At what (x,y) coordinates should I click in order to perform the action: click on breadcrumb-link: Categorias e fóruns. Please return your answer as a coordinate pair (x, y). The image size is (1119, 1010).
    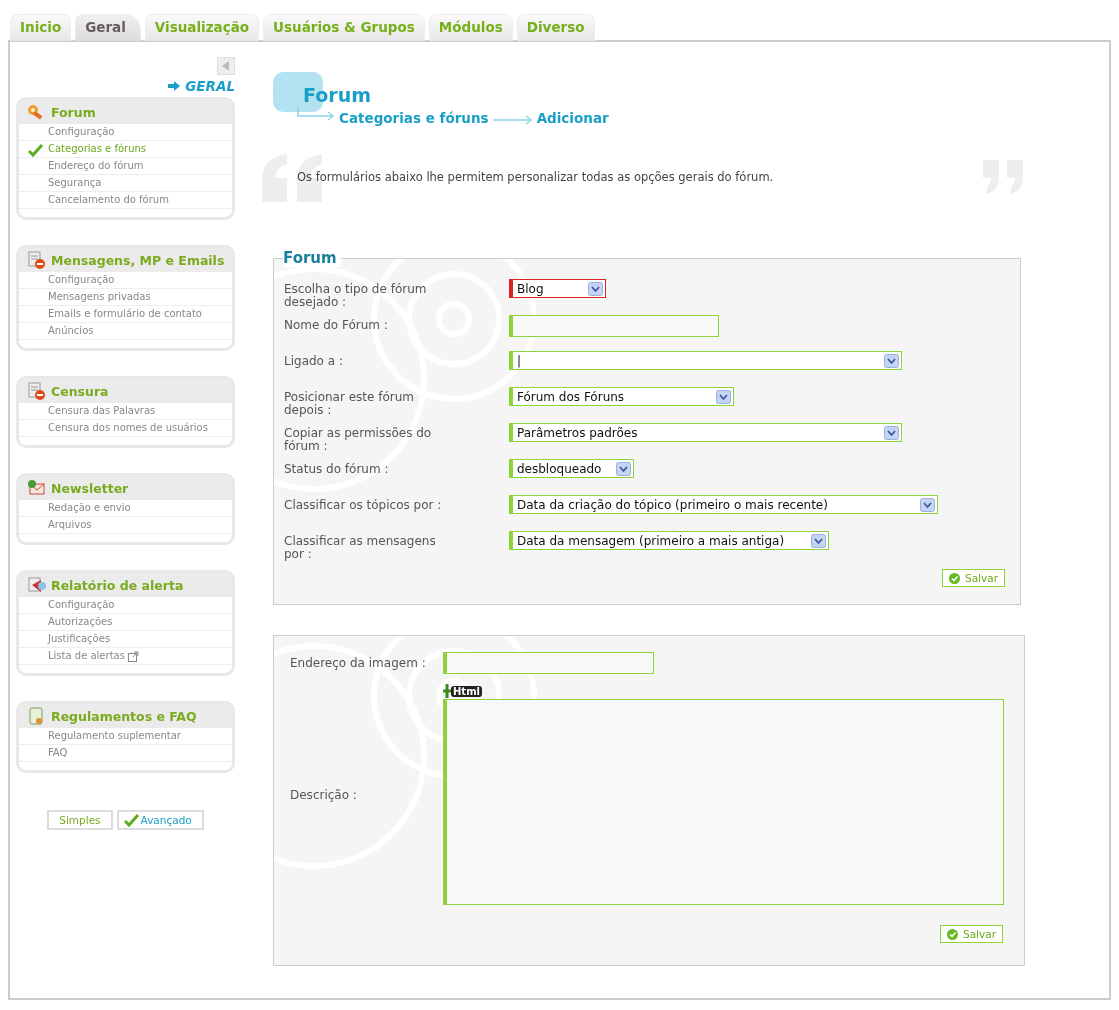
    Looking at the image, I should click on (414, 118).